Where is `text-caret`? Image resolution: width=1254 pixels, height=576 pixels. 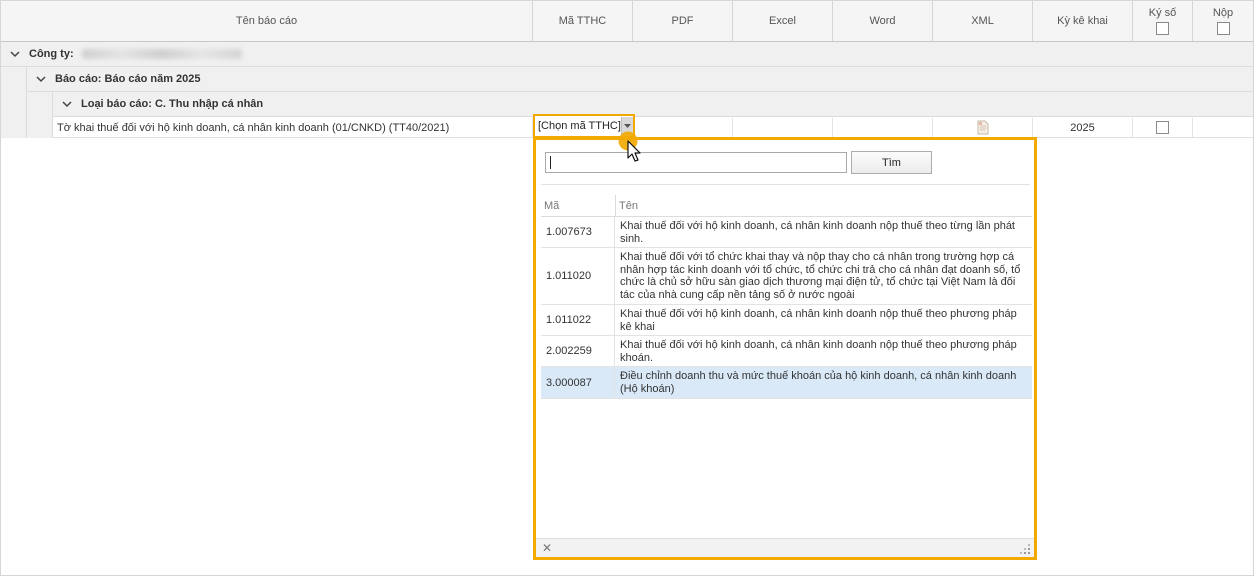
text-caret is located at coordinates (550, 162).